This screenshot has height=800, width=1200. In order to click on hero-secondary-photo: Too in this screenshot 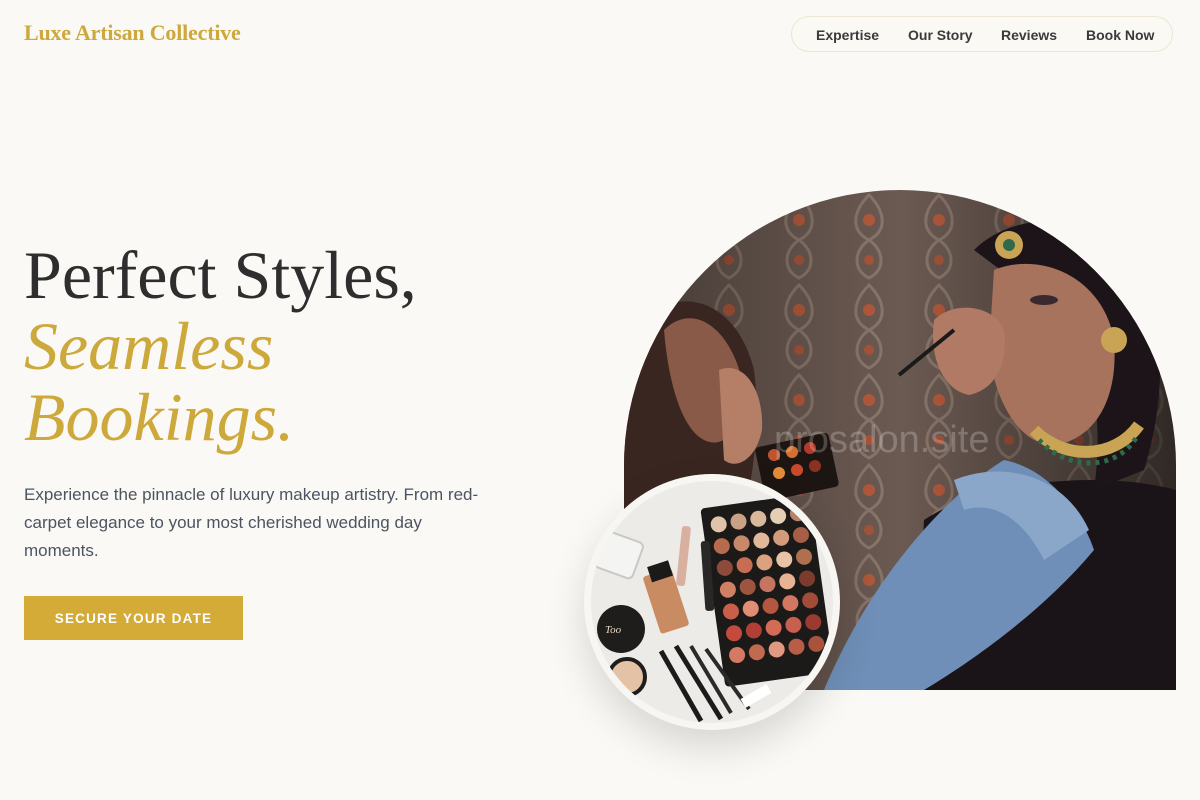, I will do `click(712, 602)`.